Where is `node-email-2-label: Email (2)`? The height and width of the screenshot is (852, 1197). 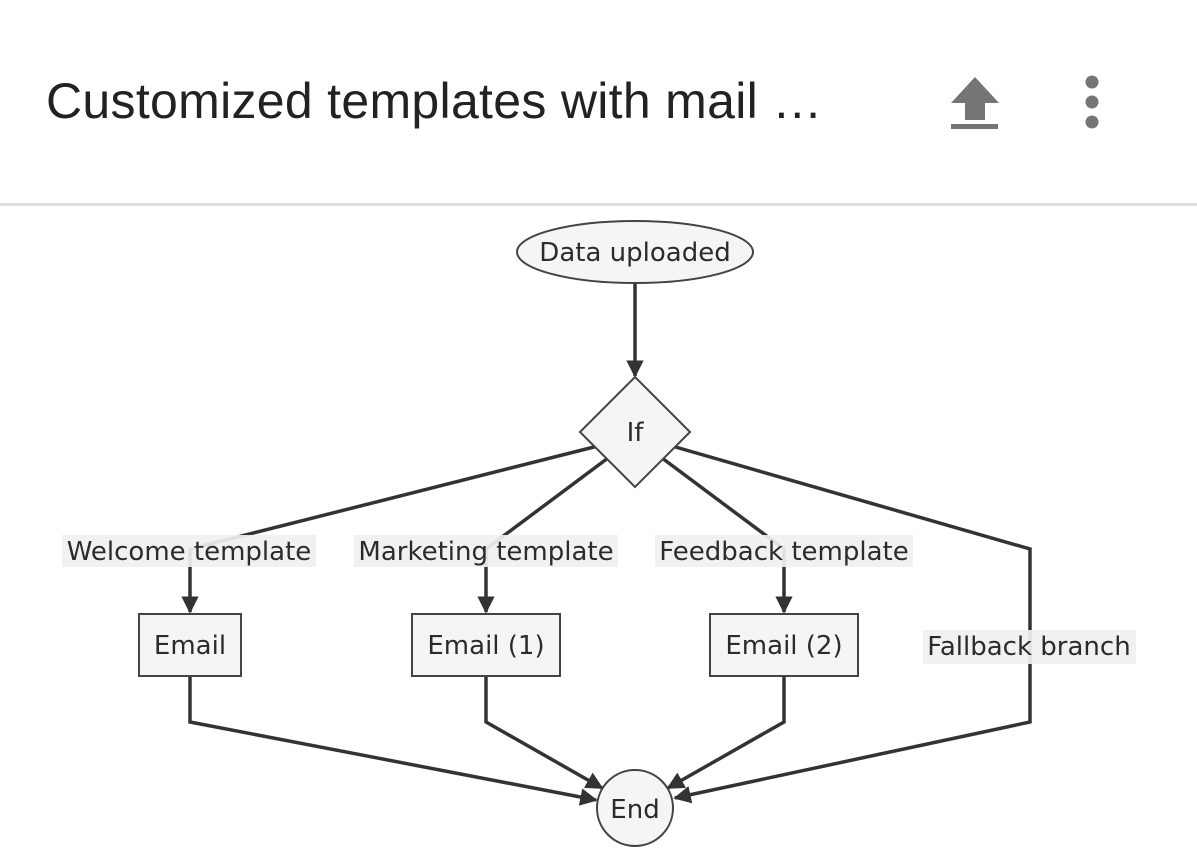 node-email-2-label: Email (2) is located at coordinates (783, 646).